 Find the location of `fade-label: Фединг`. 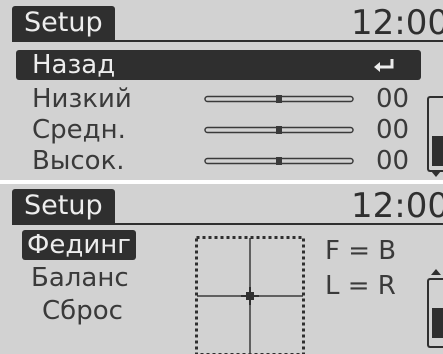

fade-label: Фединг is located at coordinates (79, 245).